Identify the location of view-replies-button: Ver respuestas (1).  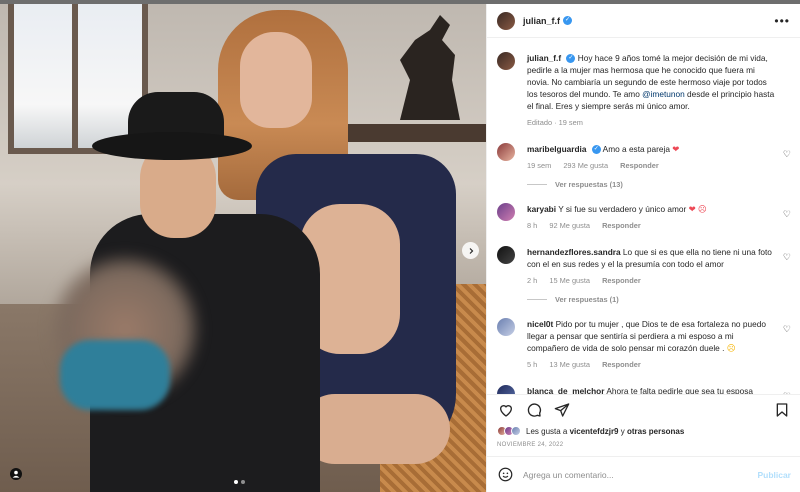
(659, 299).